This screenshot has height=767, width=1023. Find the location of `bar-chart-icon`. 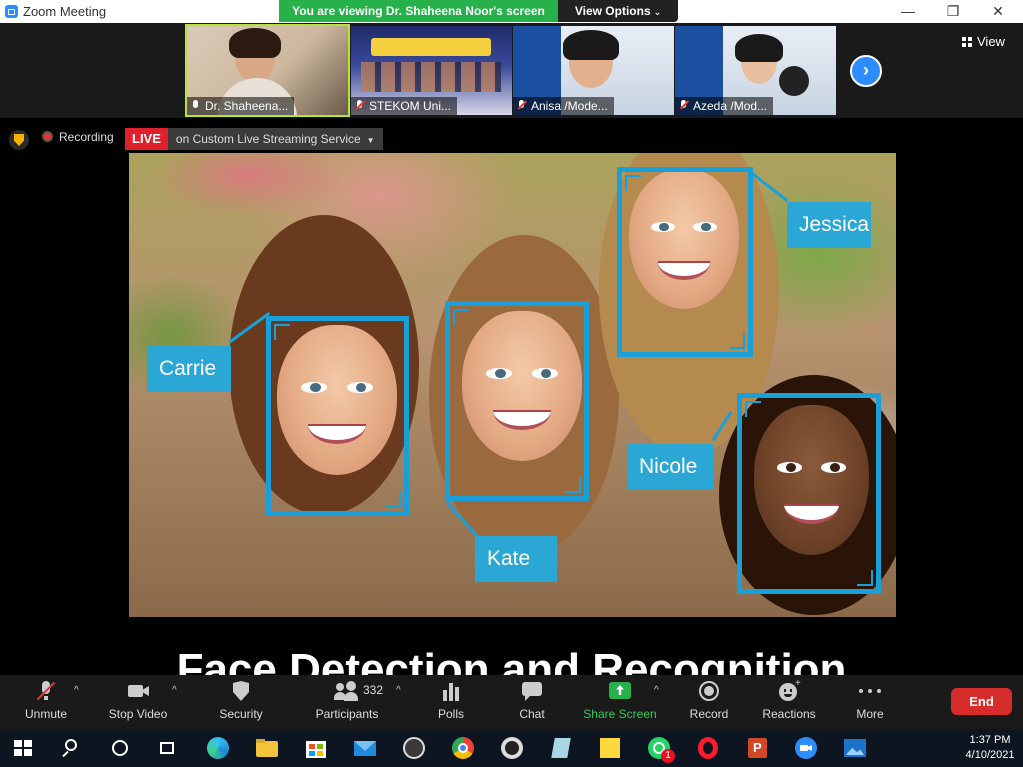

bar-chart-icon is located at coordinates (451, 691).